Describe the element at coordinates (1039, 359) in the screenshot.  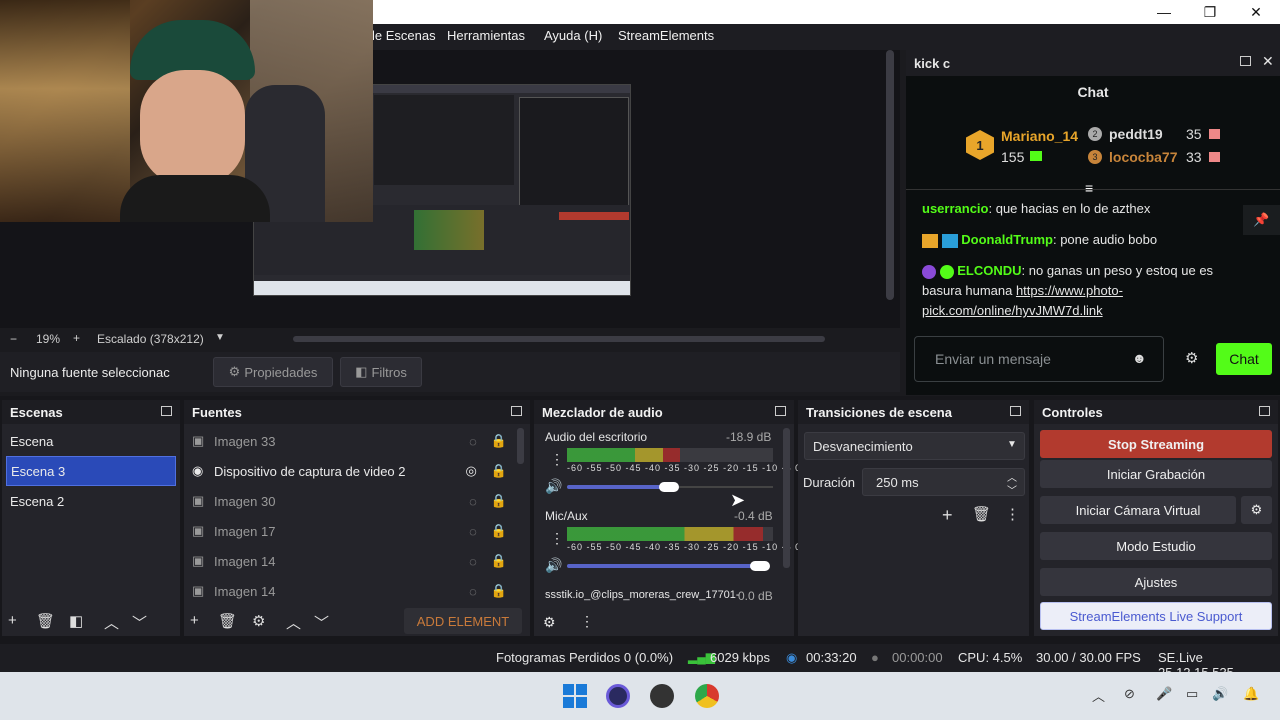
I see `chat-input: Enviar un mensaje ☻` at that location.